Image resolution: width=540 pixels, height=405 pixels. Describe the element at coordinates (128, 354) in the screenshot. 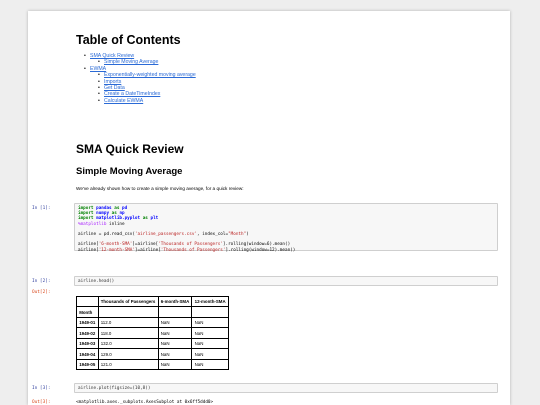

I see `table-cell: 129.0` at that location.